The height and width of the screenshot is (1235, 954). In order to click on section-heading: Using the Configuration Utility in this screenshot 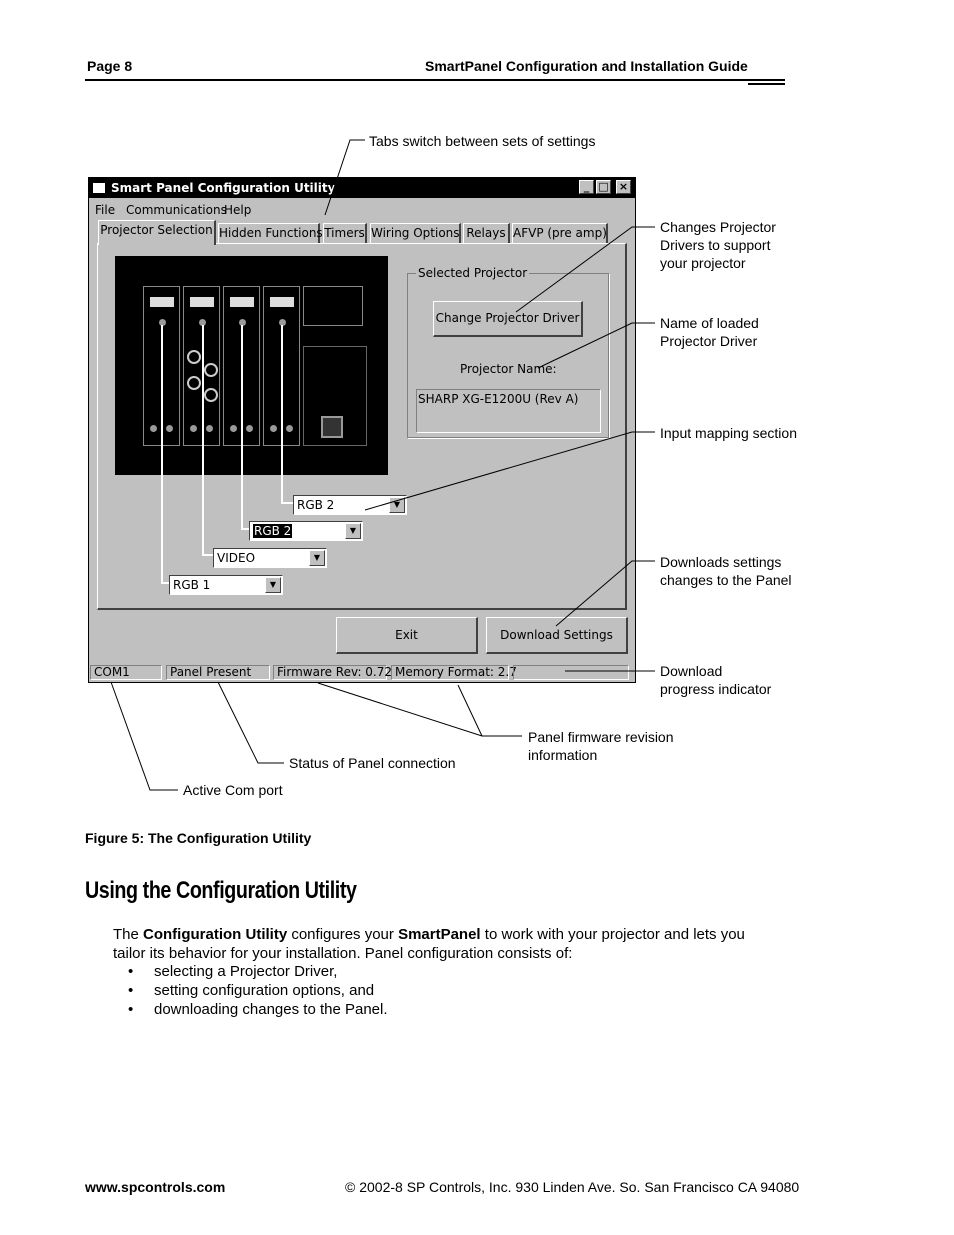, I will do `click(221, 890)`.